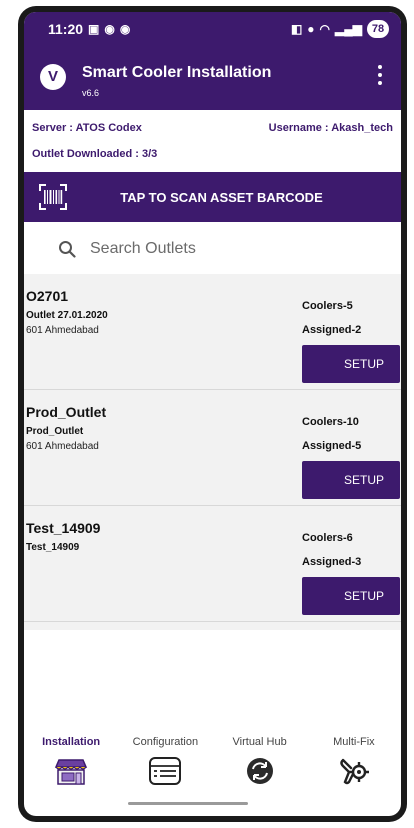 The width and height of the screenshot is (414, 828). I want to click on app-logo-icon: V, so click(53, 77).